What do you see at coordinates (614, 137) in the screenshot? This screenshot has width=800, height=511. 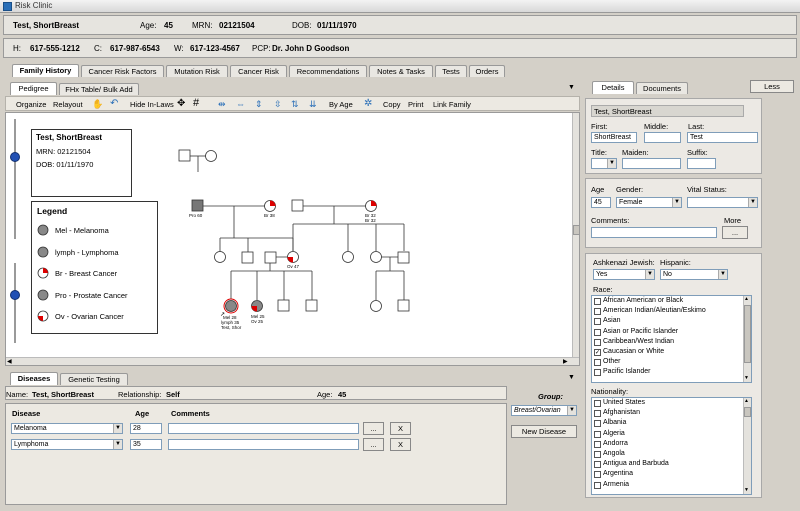 I see `first-name-input: ShortBreast` at bounding box center [614, 137].